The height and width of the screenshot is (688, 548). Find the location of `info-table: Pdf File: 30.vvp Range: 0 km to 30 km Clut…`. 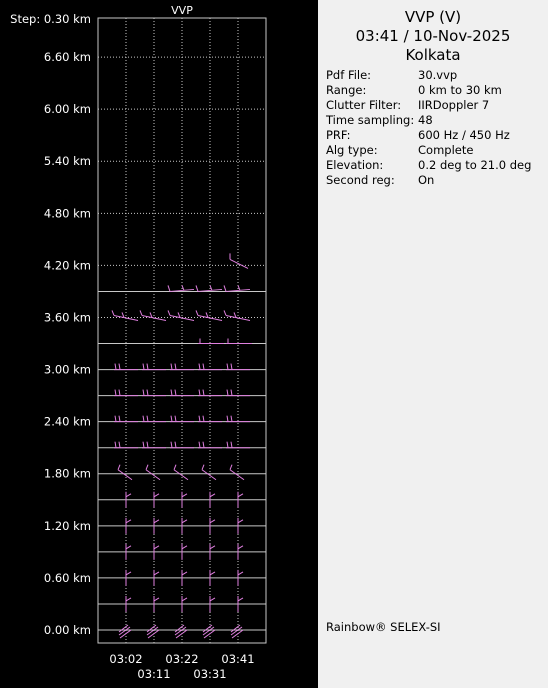

info-table: Pdf File: 30.vvp Range: 0 km to 30 km Clut… is located at coordinates (428, 128).